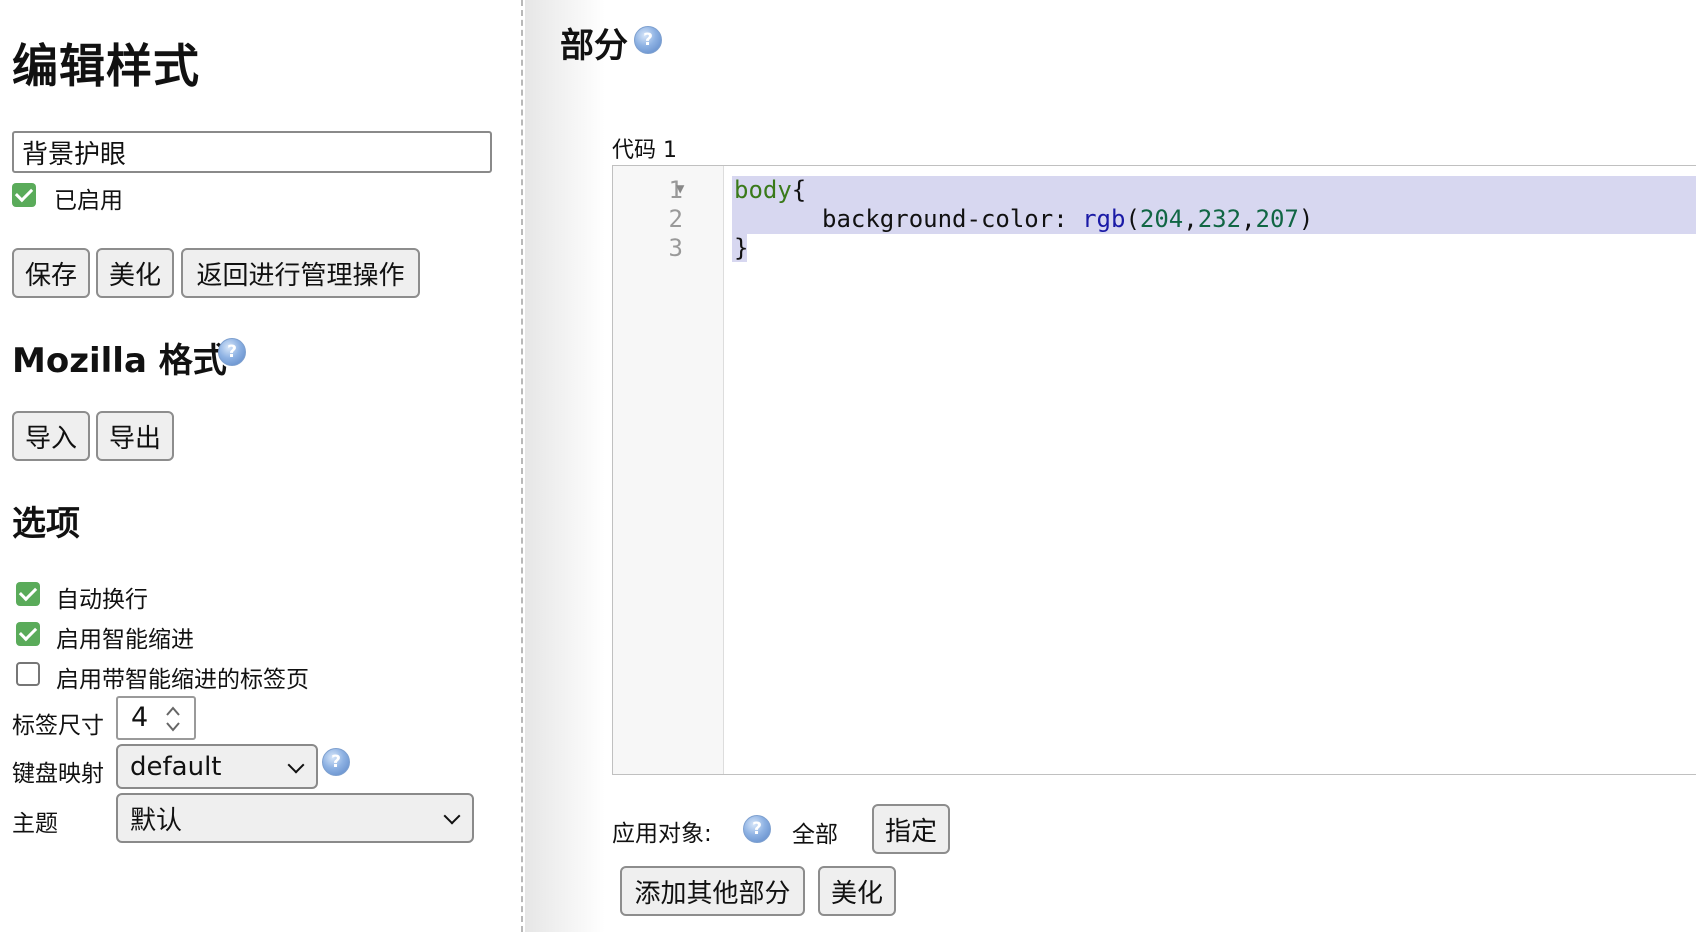 The image size is (1696, 932). I want to click on theme-value: 默认, so click(156, 820).